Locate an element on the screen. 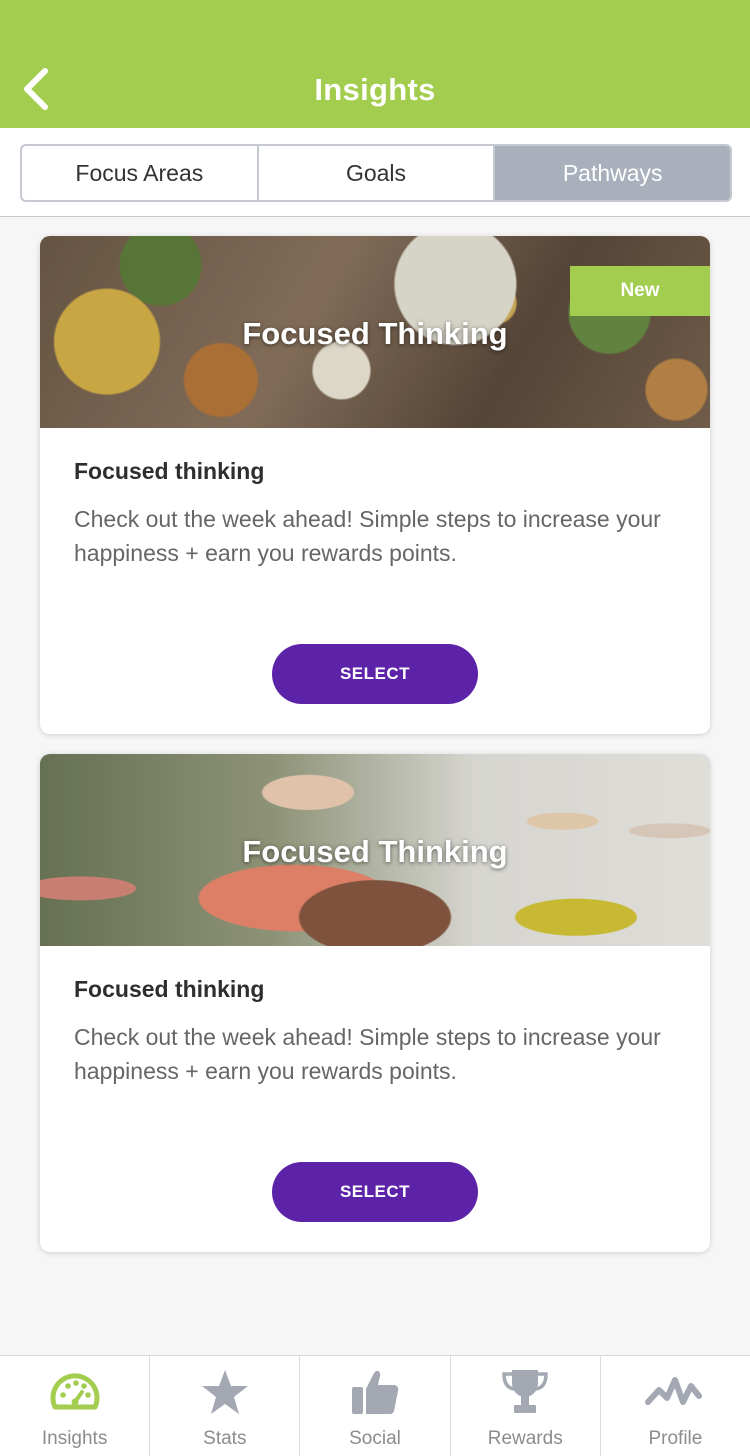 The image size is (750, 1456). nav-item-social: Social is located at coordinates (374, 1406).